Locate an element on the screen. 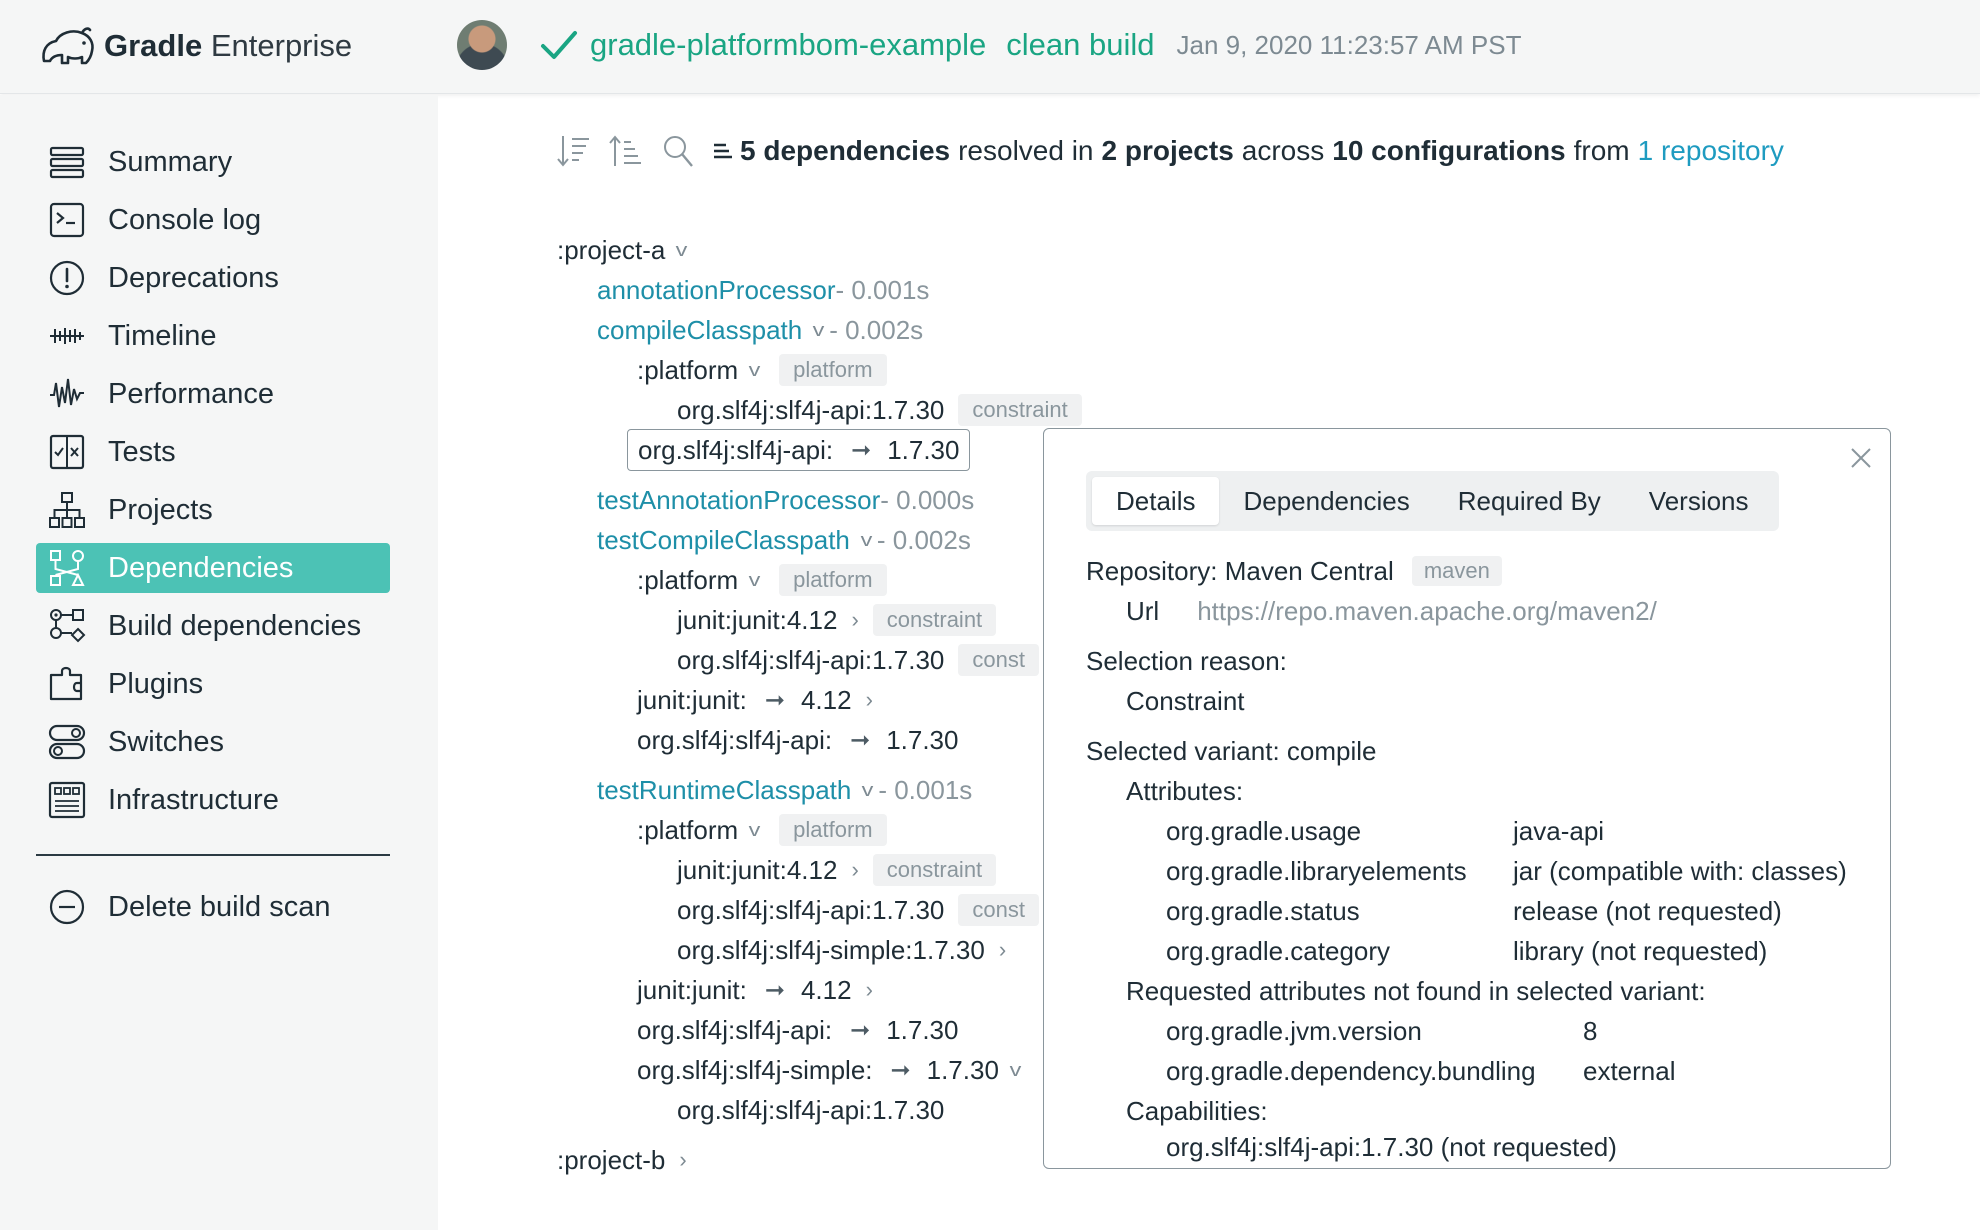  configuration-node: annotationProcessor - 0.001s is located at coordinates (763, 290).